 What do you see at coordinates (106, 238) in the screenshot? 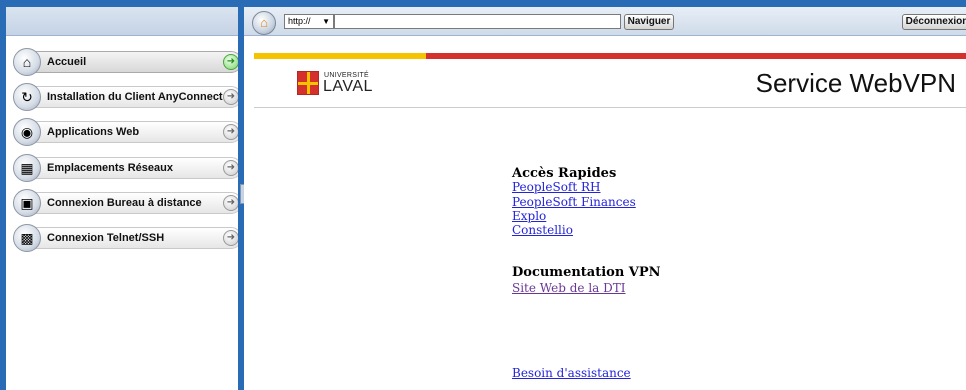
I see `sidebar-item-label: Connexion Telnet/SSH` at bounding box center [106, 238].